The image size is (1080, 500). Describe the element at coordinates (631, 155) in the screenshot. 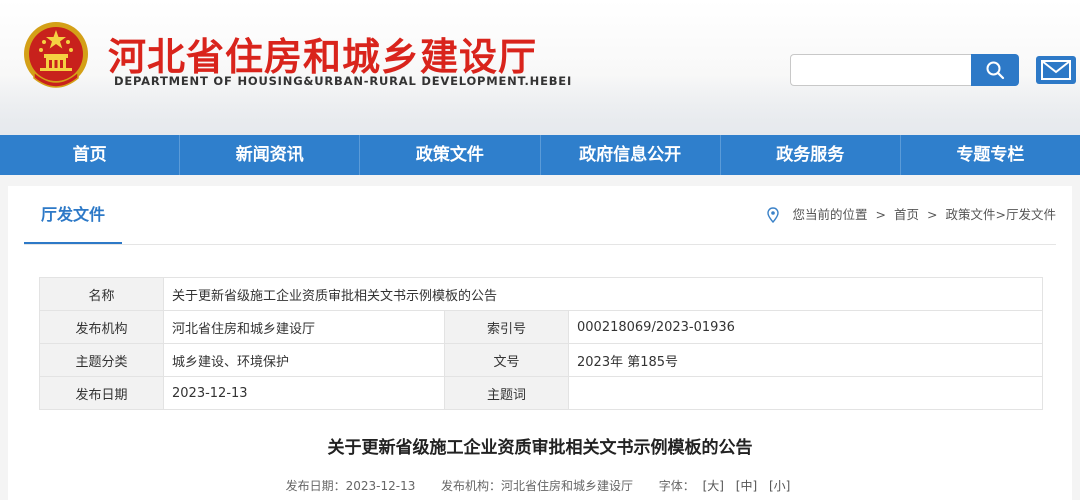

I see `nav-item-gov-info: 政府信息公开` at that location.